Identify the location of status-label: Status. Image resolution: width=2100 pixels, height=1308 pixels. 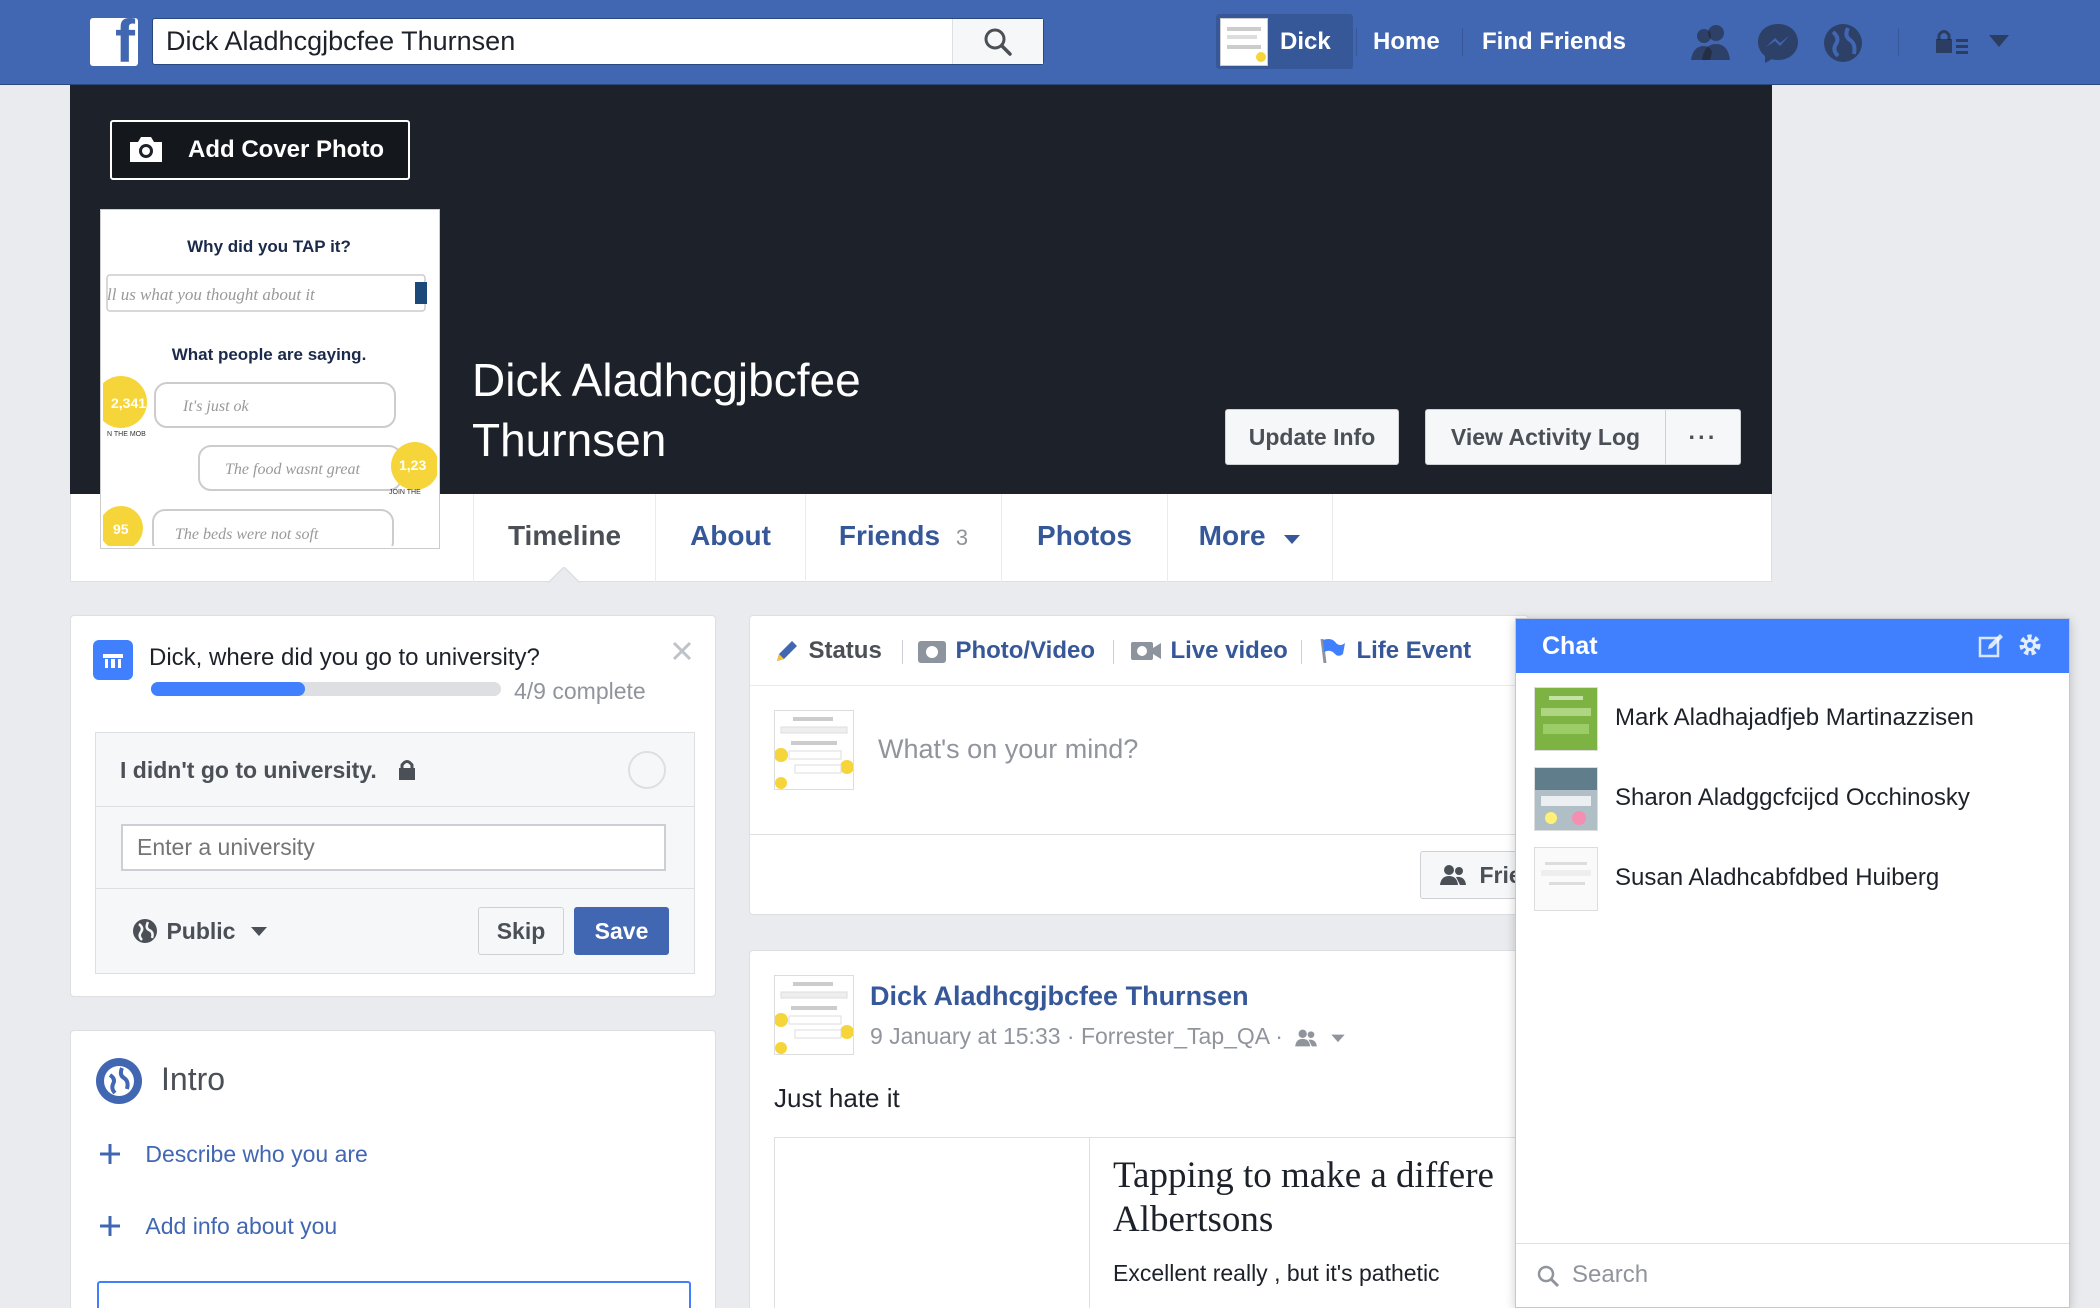
(845, 650).